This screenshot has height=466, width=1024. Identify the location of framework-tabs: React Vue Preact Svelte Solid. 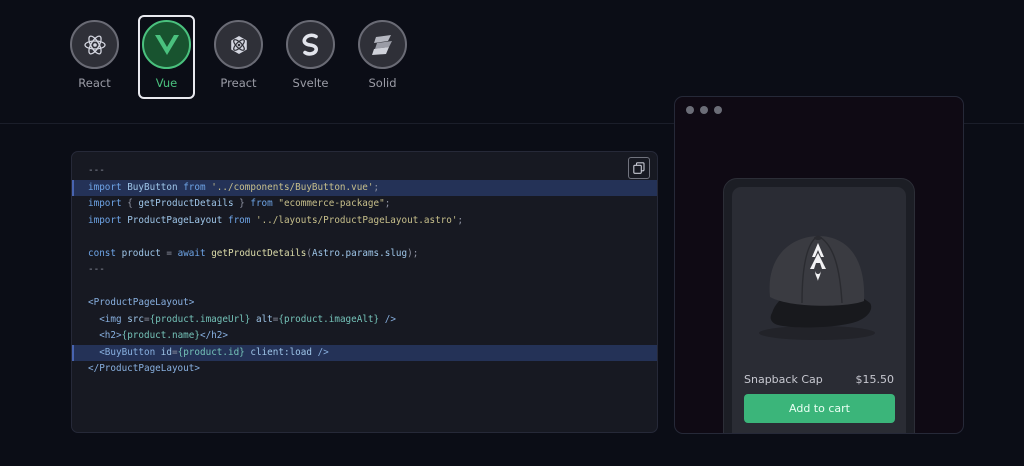
(238, 58).